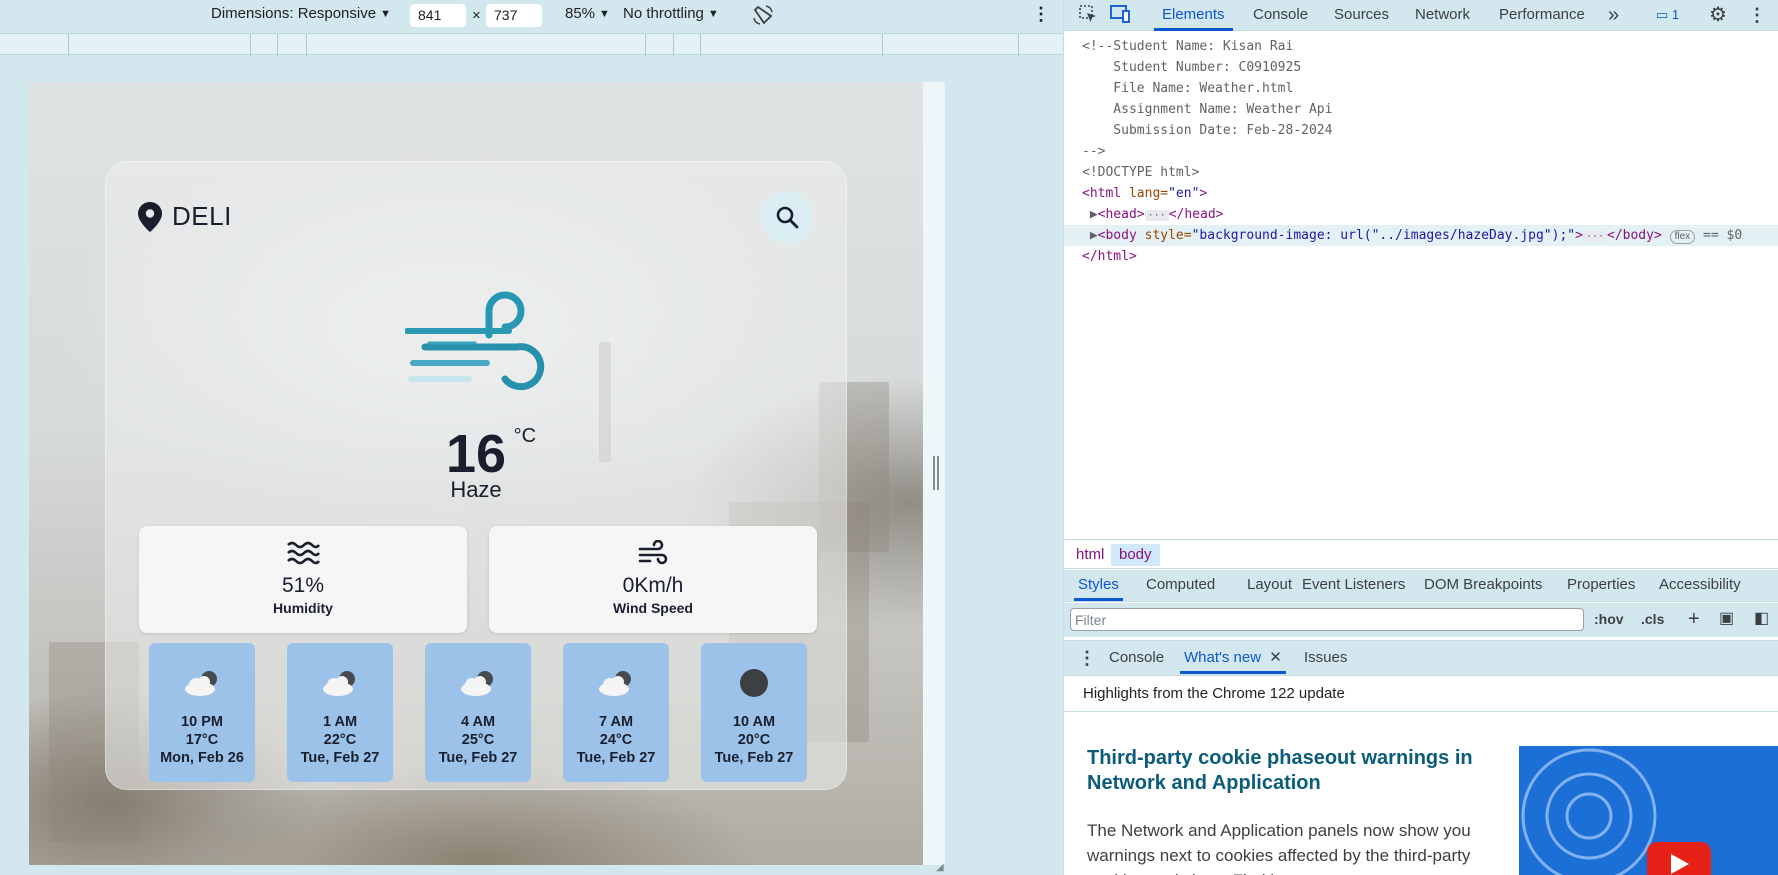 Image resolution: width=1778 pixels, height=875 pixels. Describe the element at coordinates (1141, 172) in the screenshot. I see `doctype-line: <!DOCTYPE html>` at that location.